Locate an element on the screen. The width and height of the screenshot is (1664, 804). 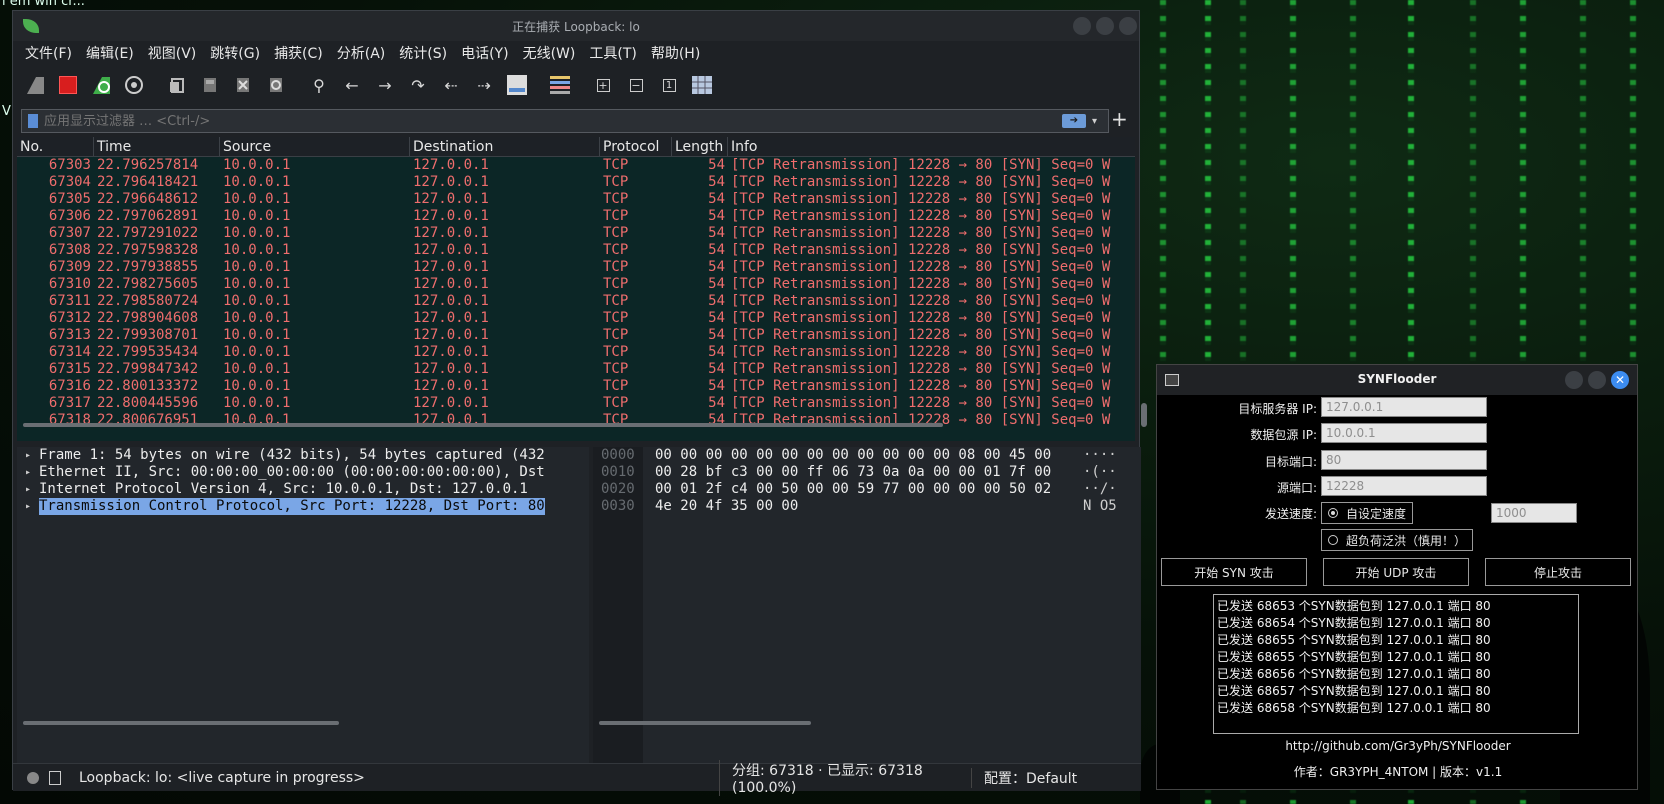
target-port-input is located at coordinates (1404, 460).